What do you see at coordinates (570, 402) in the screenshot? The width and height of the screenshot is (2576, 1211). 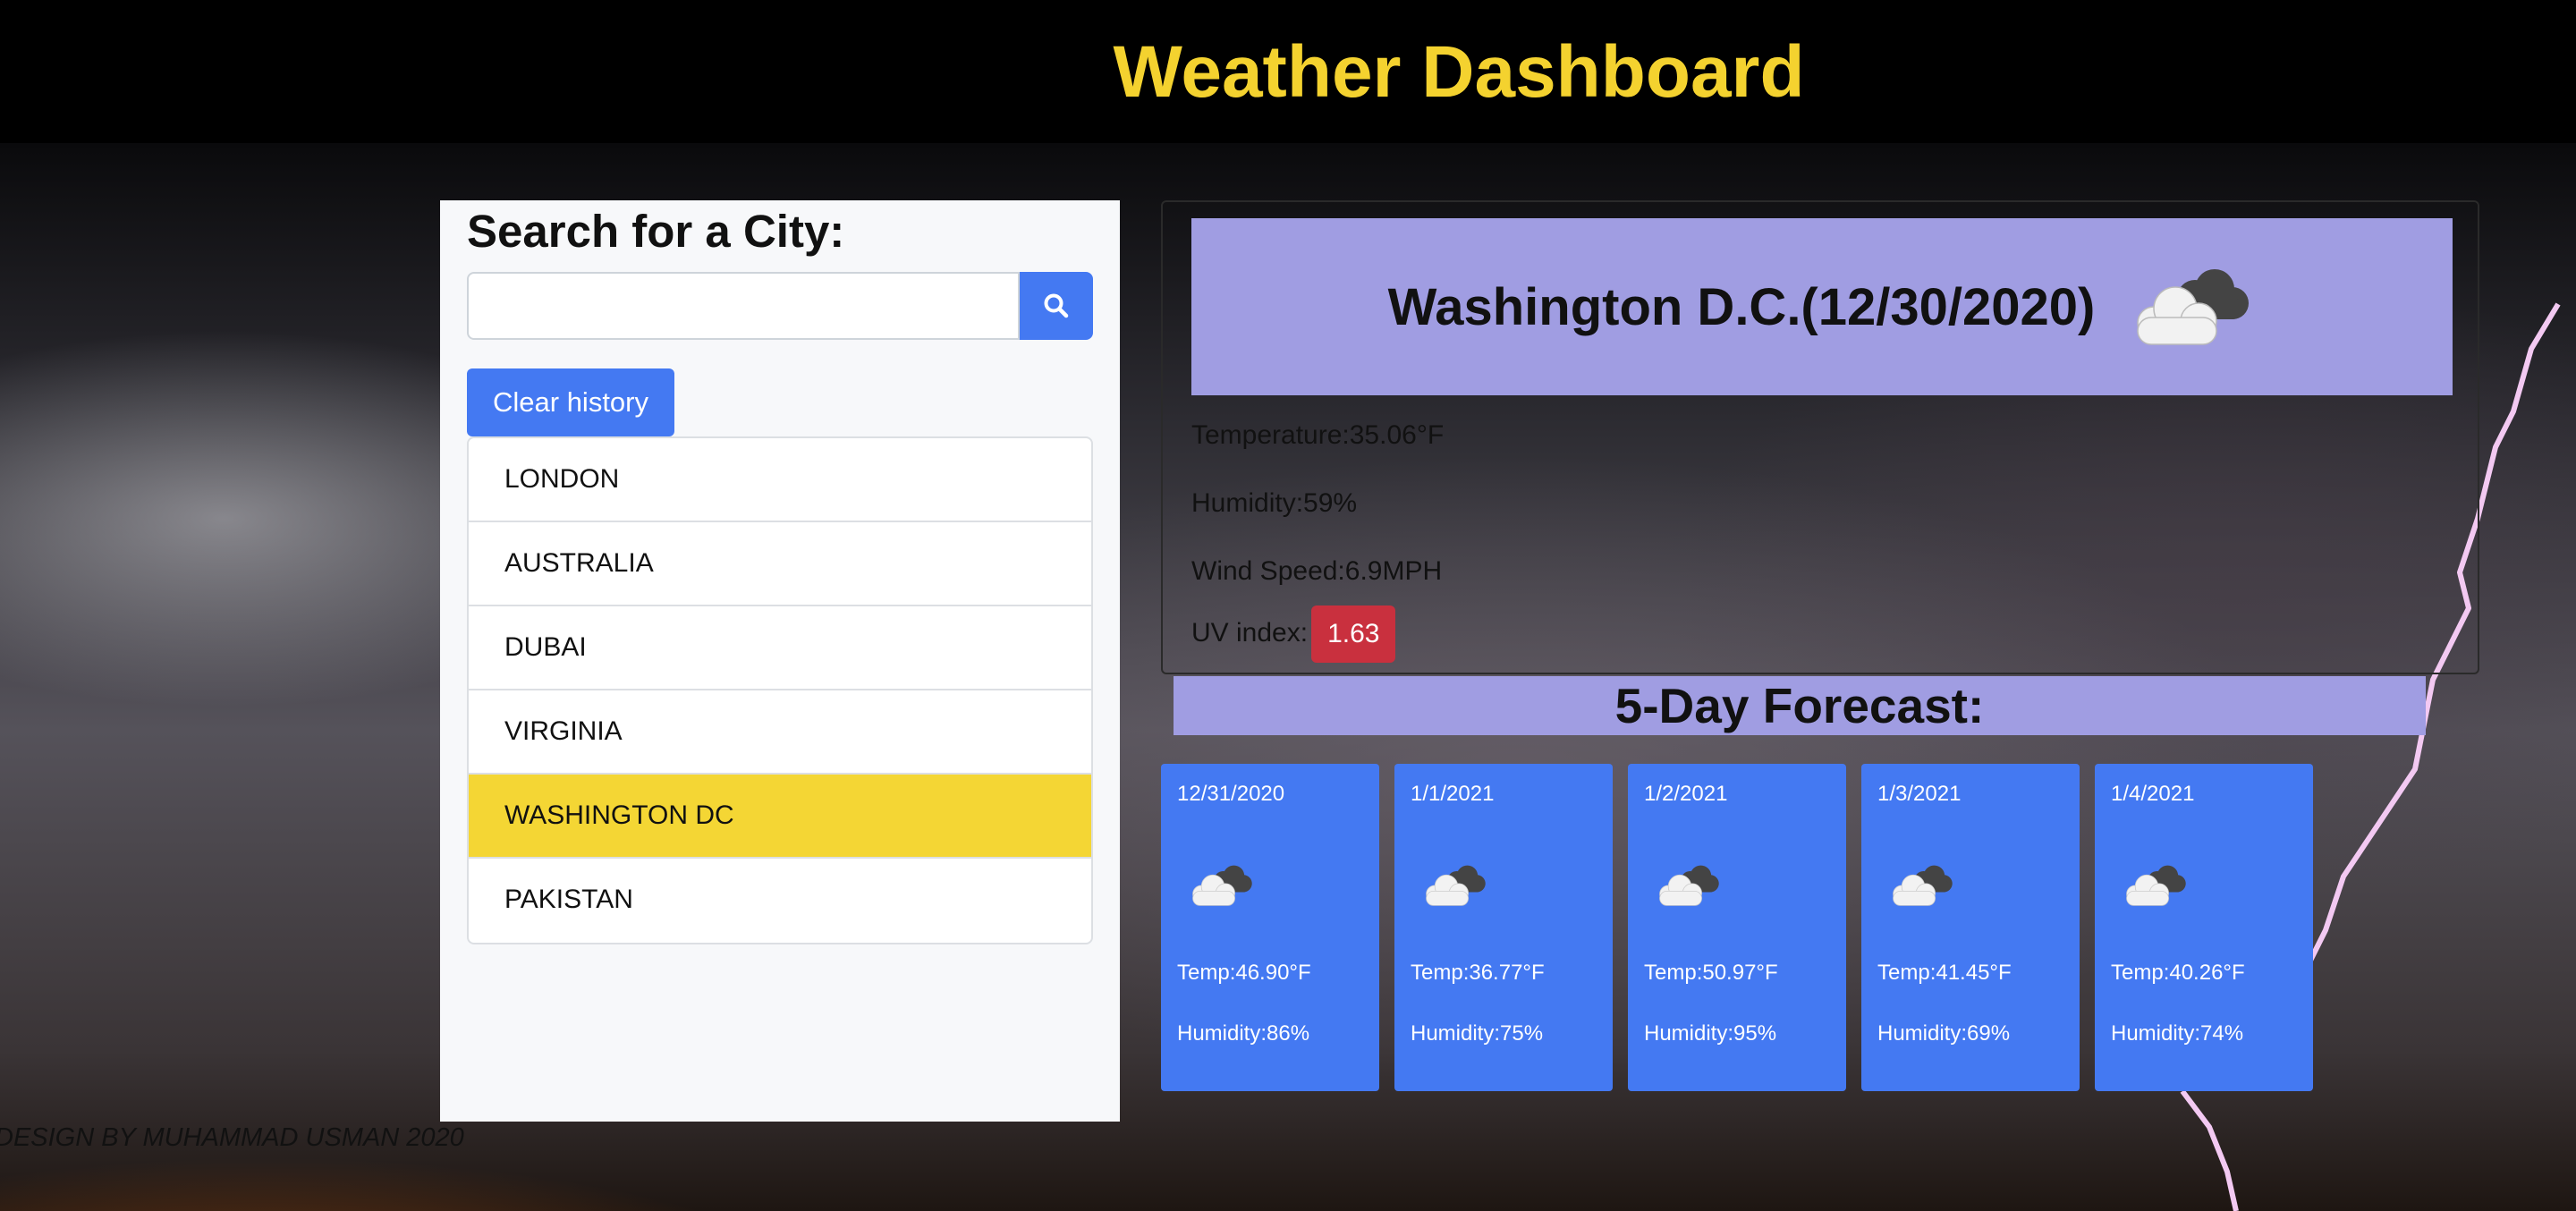 I see `clear-history-button: Clear history` at bounding box center [570, 402].